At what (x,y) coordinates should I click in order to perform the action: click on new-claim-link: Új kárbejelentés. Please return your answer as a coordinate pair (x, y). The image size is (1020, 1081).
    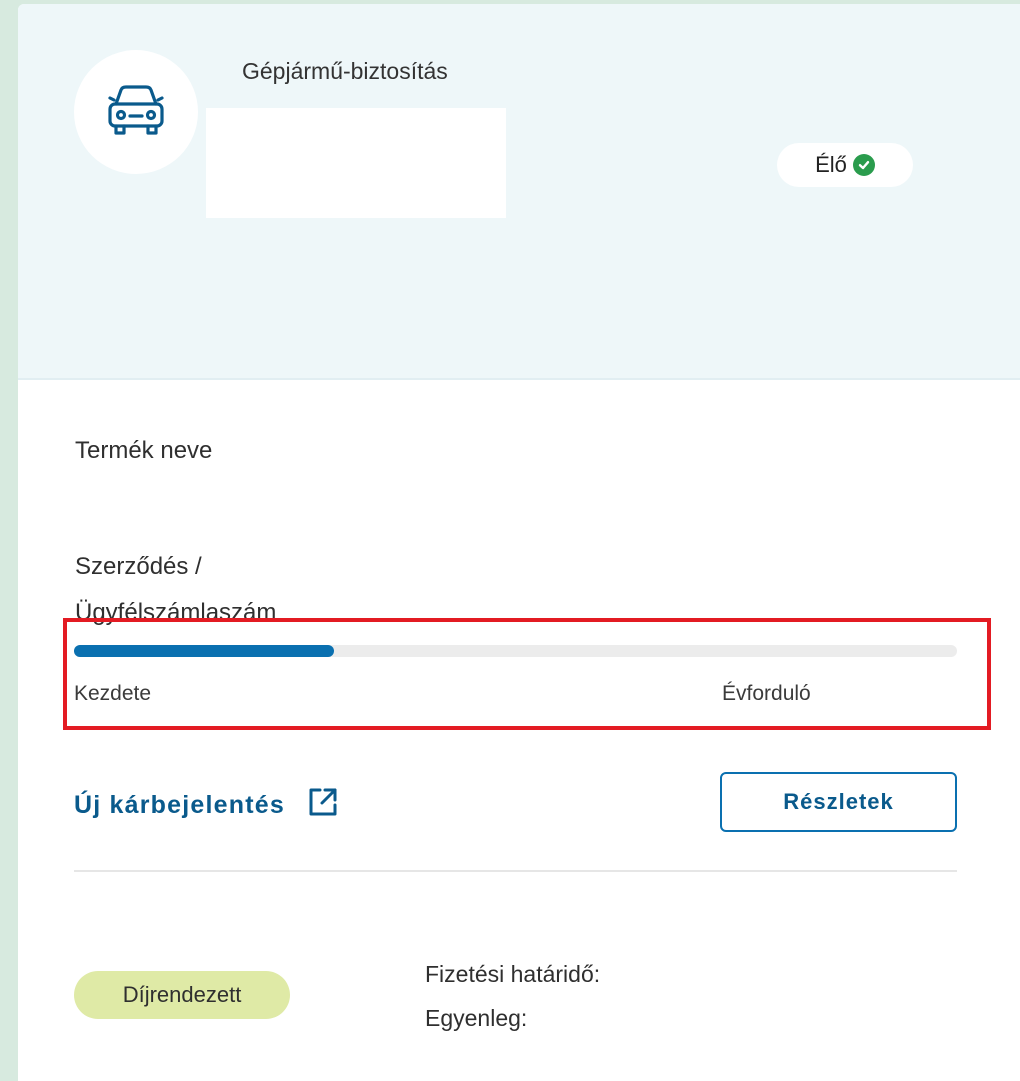
    Looking at the image, I should click on (206, 805).